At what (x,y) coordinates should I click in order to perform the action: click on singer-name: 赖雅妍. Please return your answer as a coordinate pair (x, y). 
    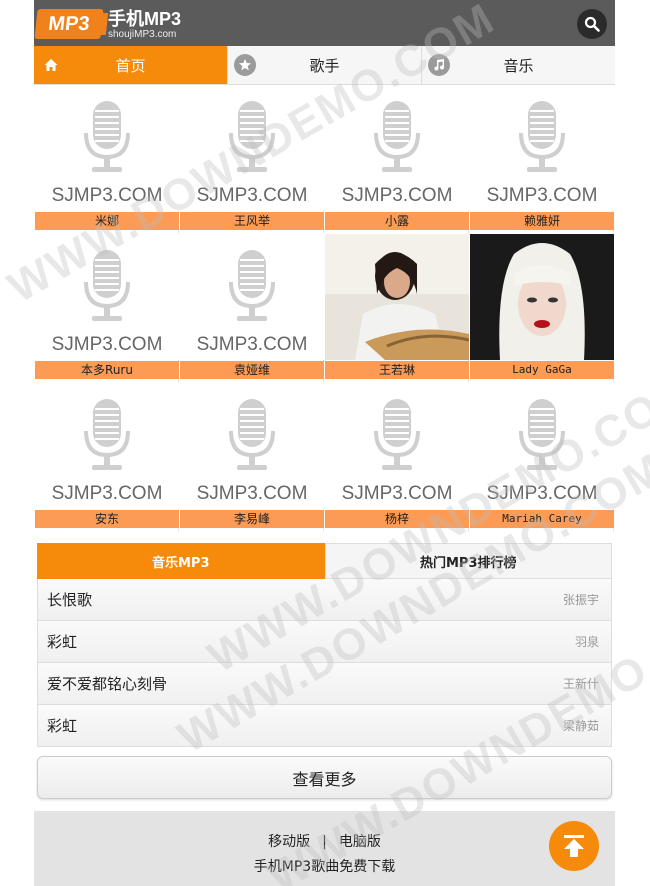
    Looking at the image, I should click on (542, 221).